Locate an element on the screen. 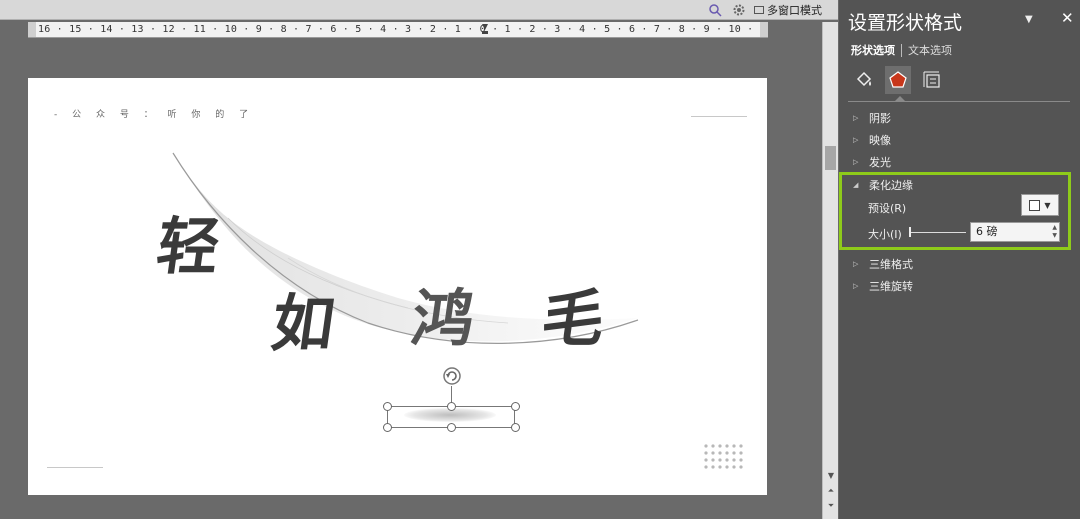 The width and height of the screenshot is (1080, 519). close-icon: ✕ is located at coordinates (1067, 18).